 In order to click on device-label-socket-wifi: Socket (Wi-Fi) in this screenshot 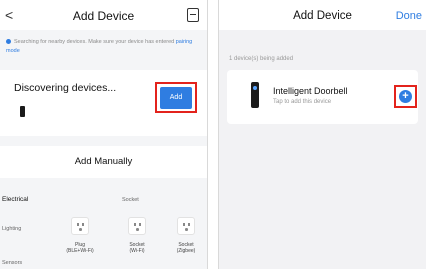, I will do `click(137, 248)`.